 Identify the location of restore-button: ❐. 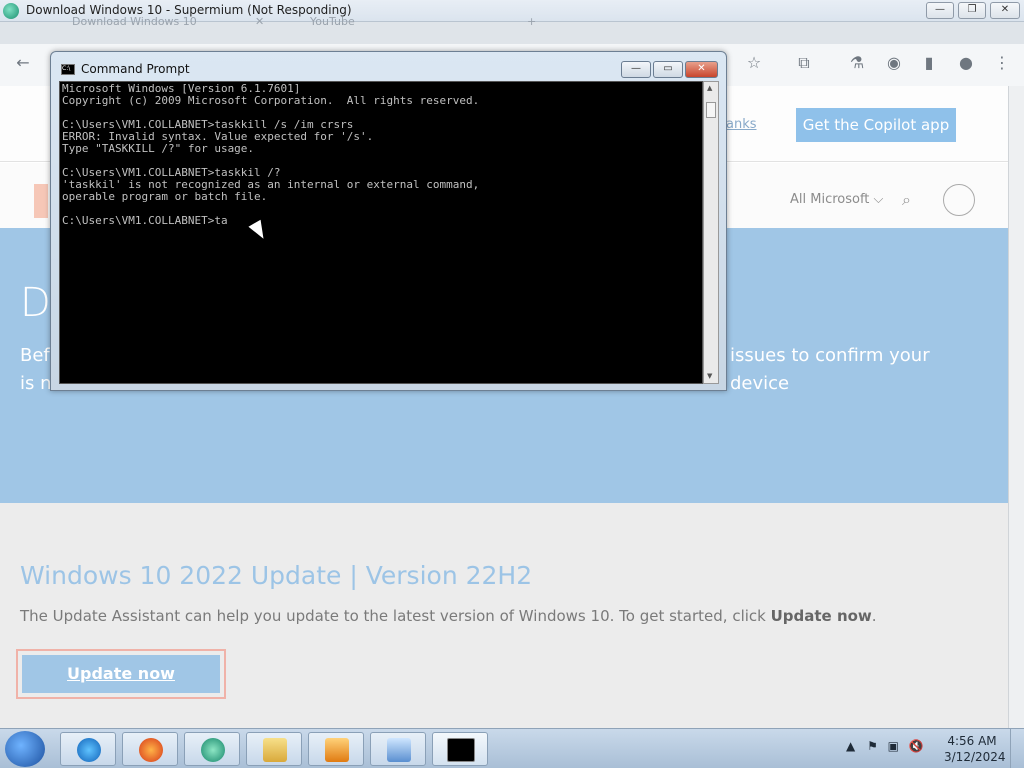
(972, 10).